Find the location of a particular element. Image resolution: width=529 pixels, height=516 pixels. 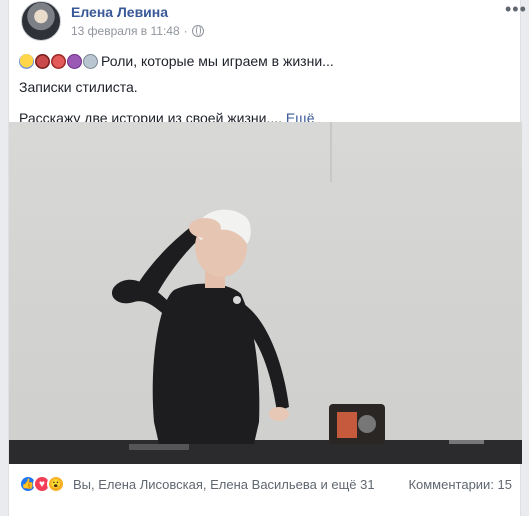

brooch is located at coordinates (237, 300).